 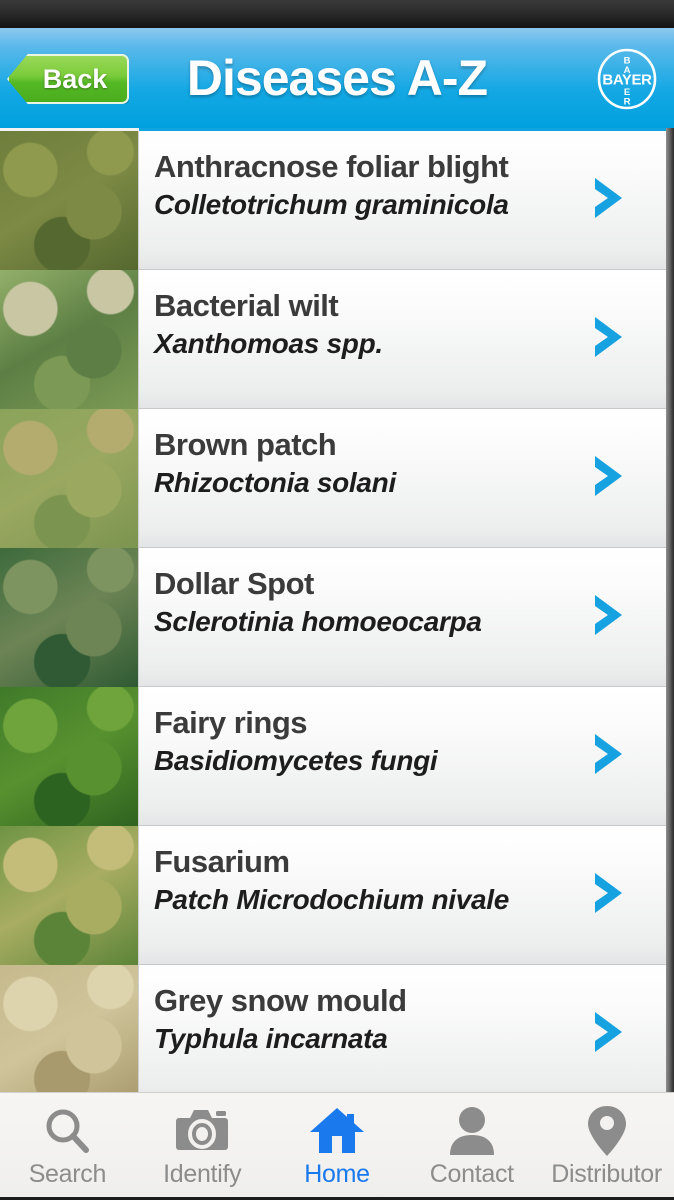 What do you see at coordinates (471, 1174) in the screenshot?
I see `tab-label: Contact` at bounding box center [471, 1174].